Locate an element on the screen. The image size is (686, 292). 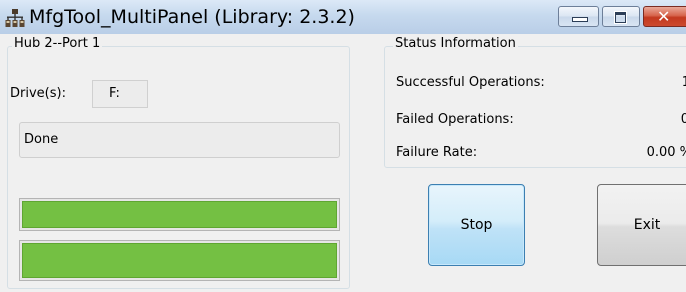
hierarchy-tree-icon is located at coordinates (15, 18).